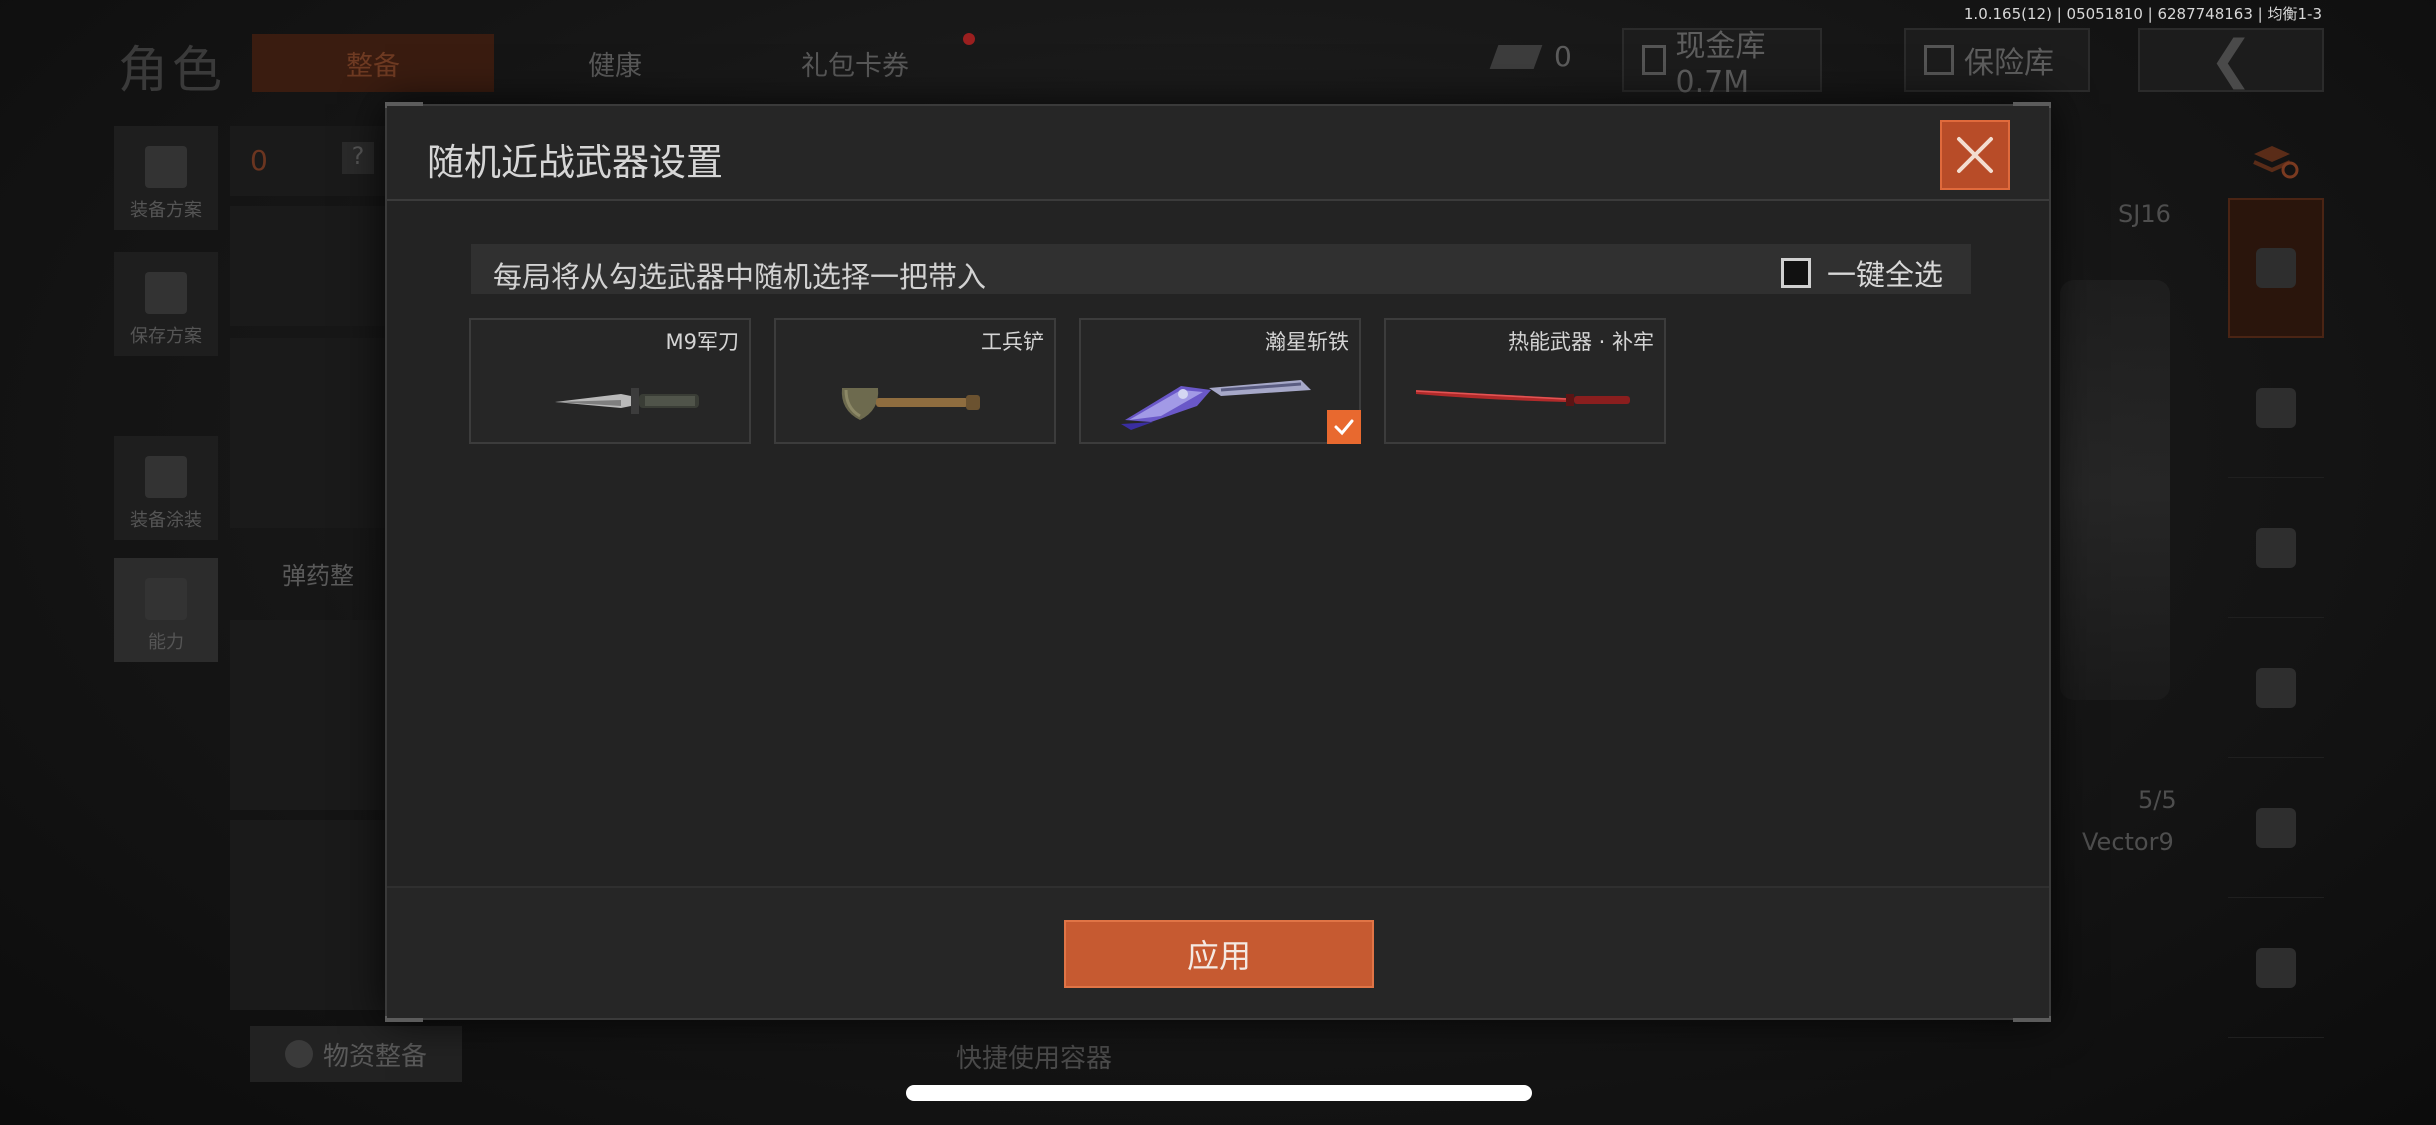  Describe the element at coordinates (1654, 60) in the screenshot. I see `cash-vault-icon` at that location.